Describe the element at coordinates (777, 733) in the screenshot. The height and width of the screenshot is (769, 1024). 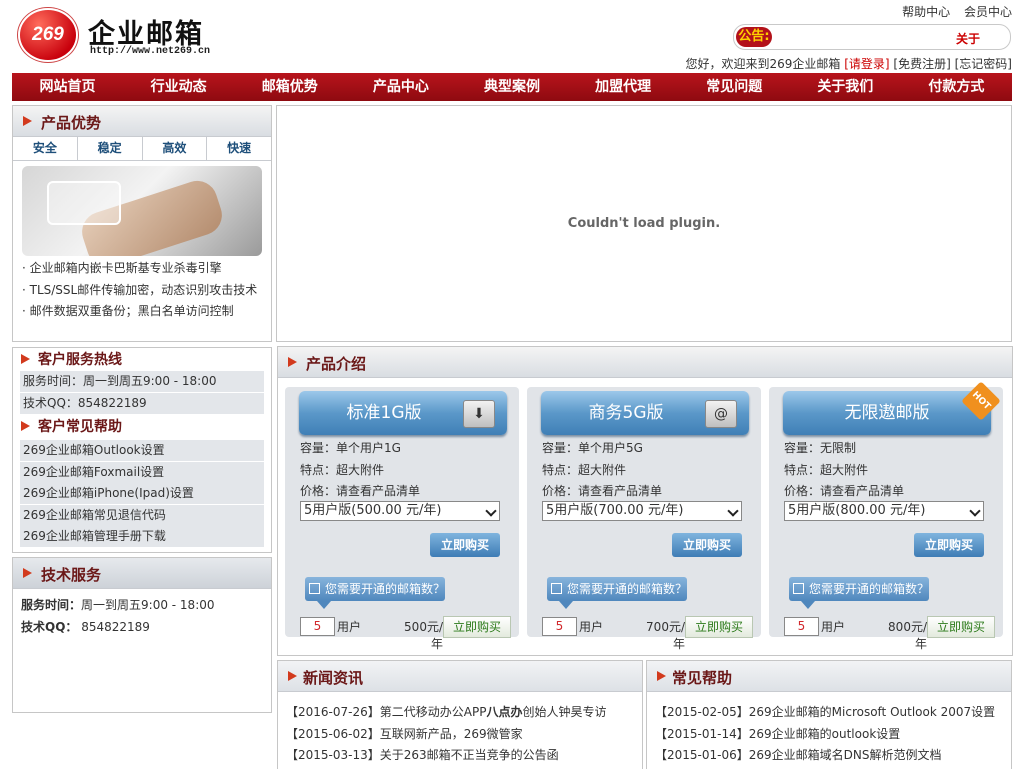
I see `faq-item: 【2015-01-14】269企业邮箱的outlook设置` at that location.